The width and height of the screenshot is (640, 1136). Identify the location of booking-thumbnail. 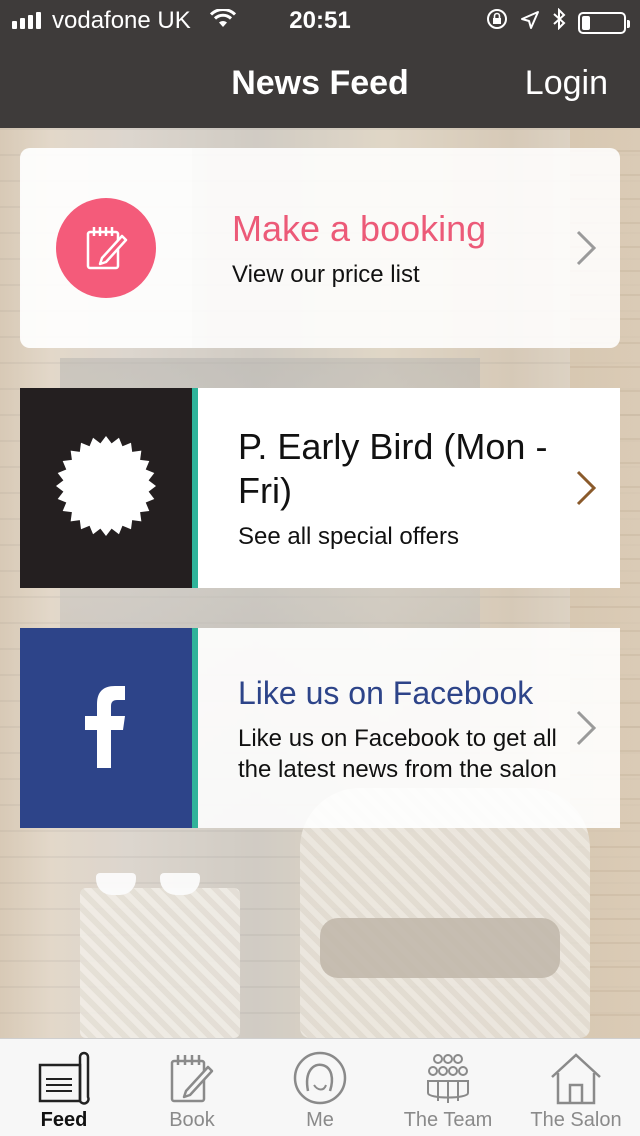
(106, 248).